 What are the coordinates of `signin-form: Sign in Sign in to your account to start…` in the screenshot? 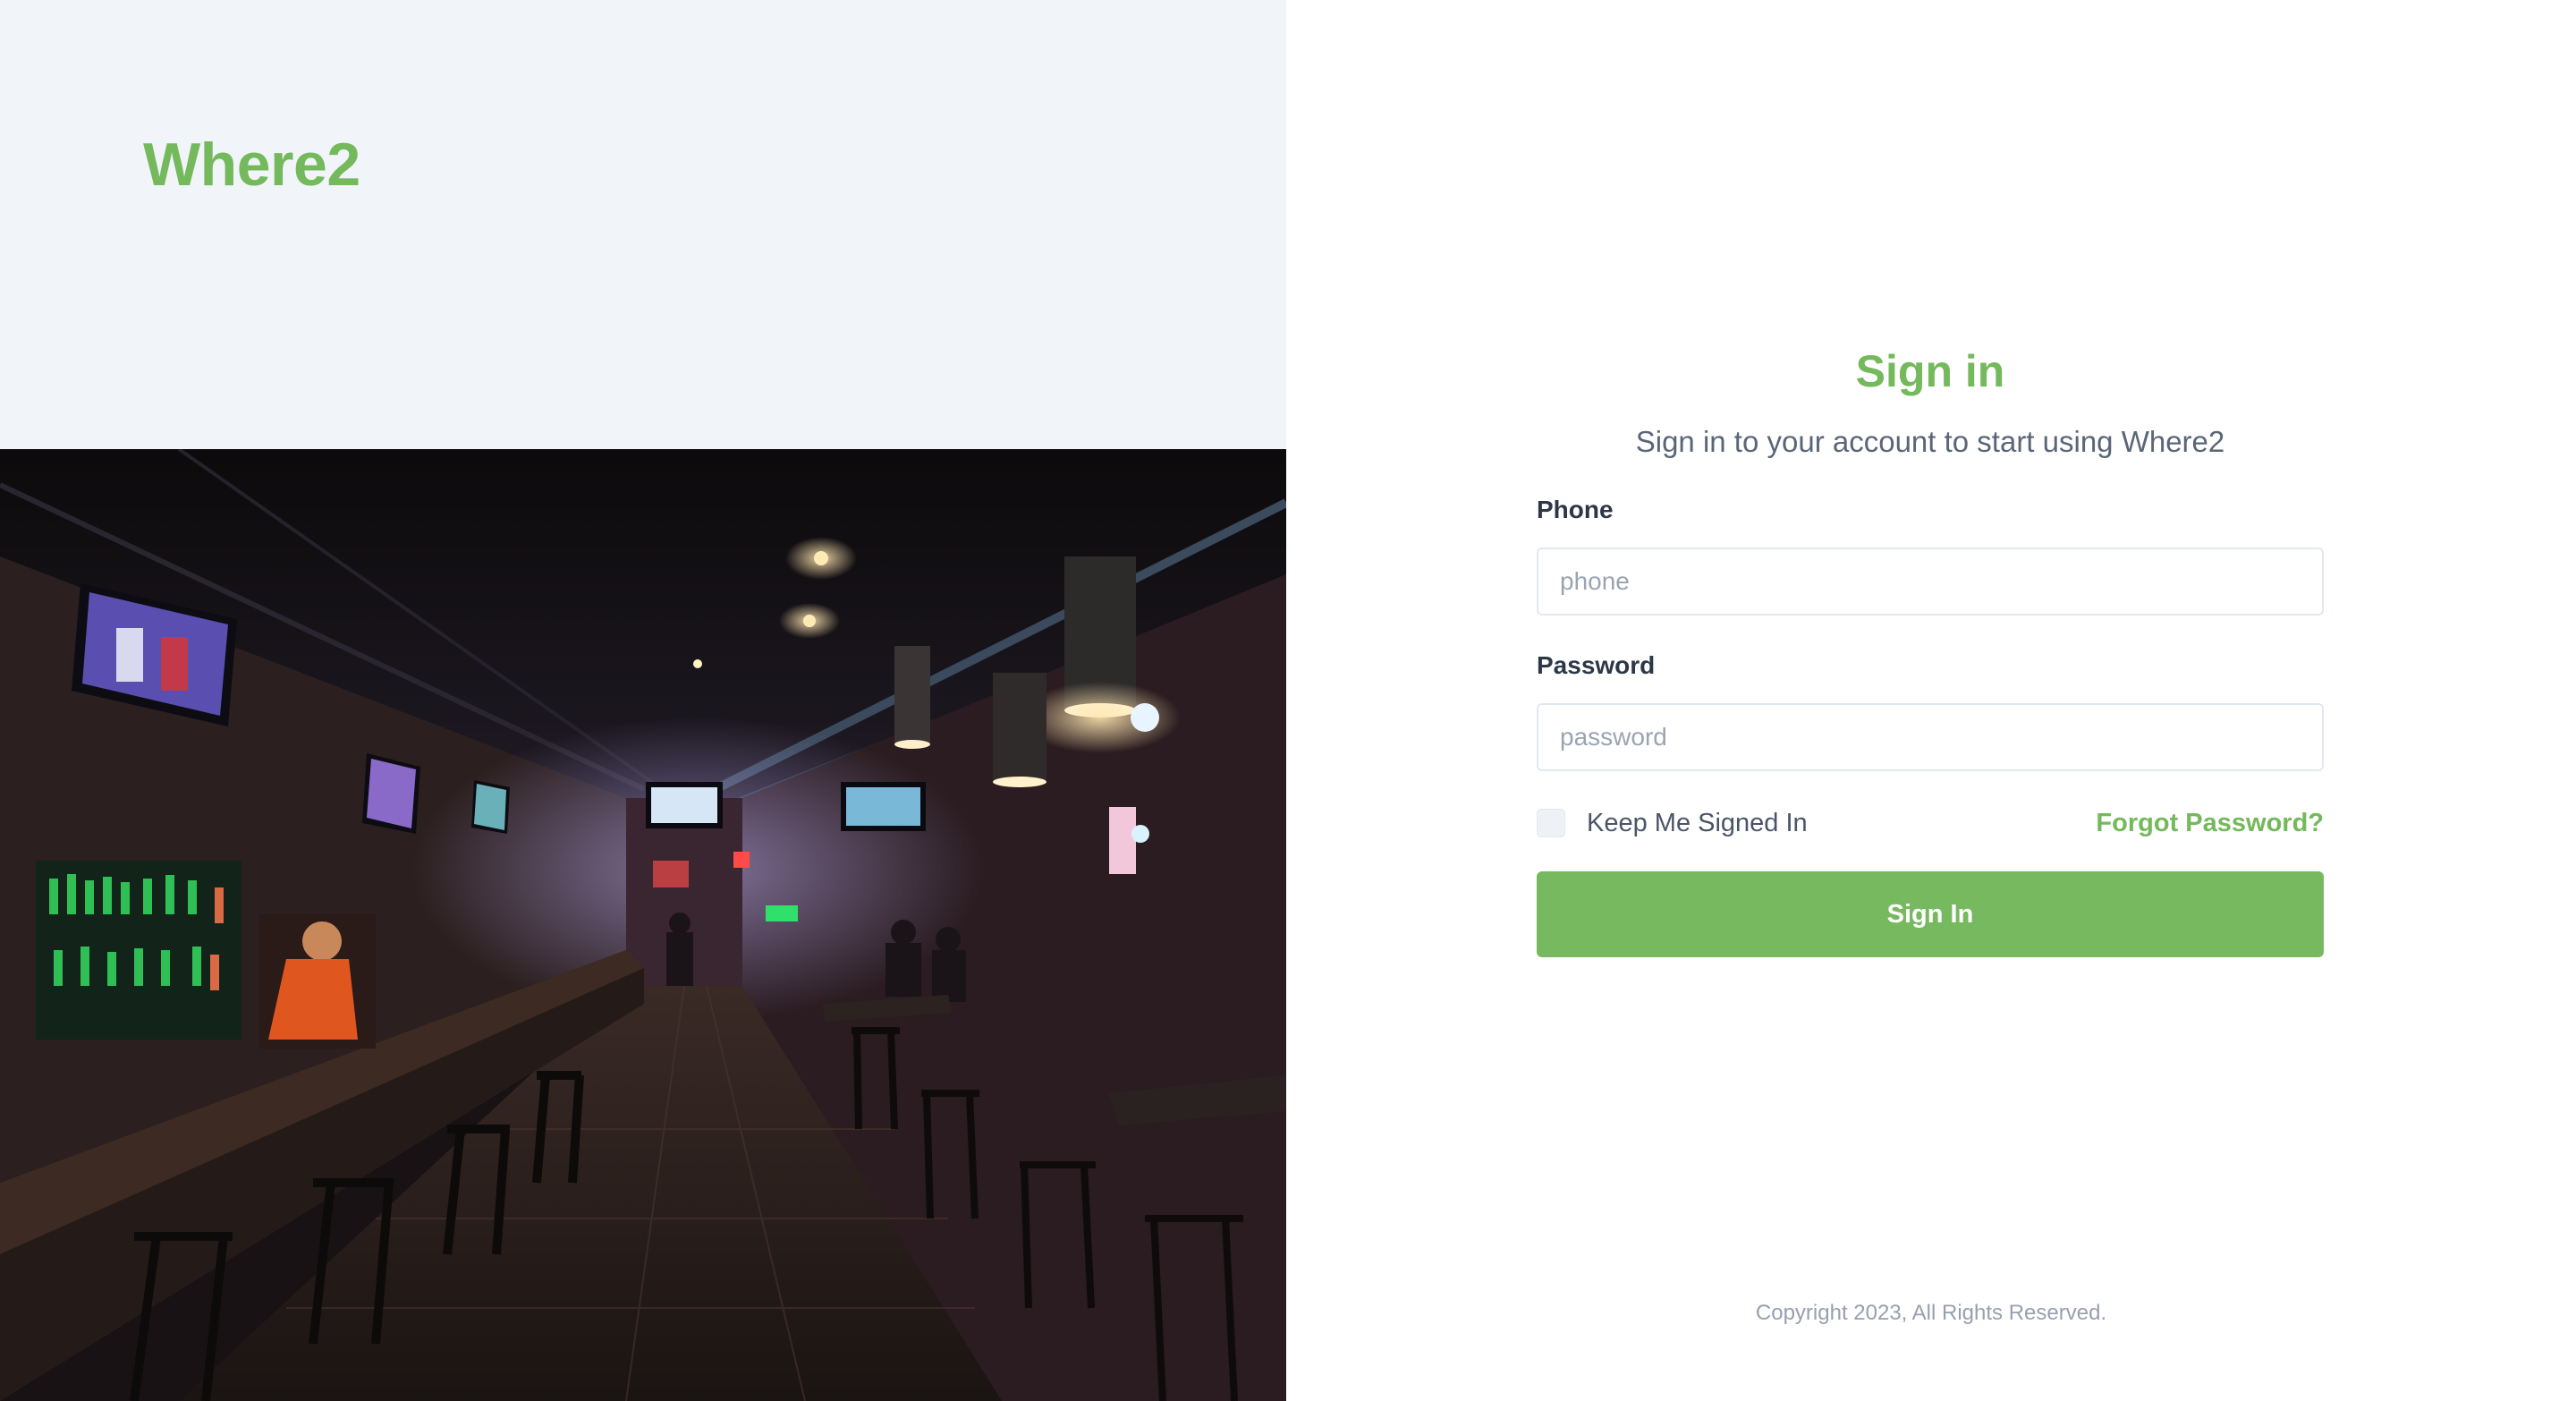 It's located at (1930, 648).